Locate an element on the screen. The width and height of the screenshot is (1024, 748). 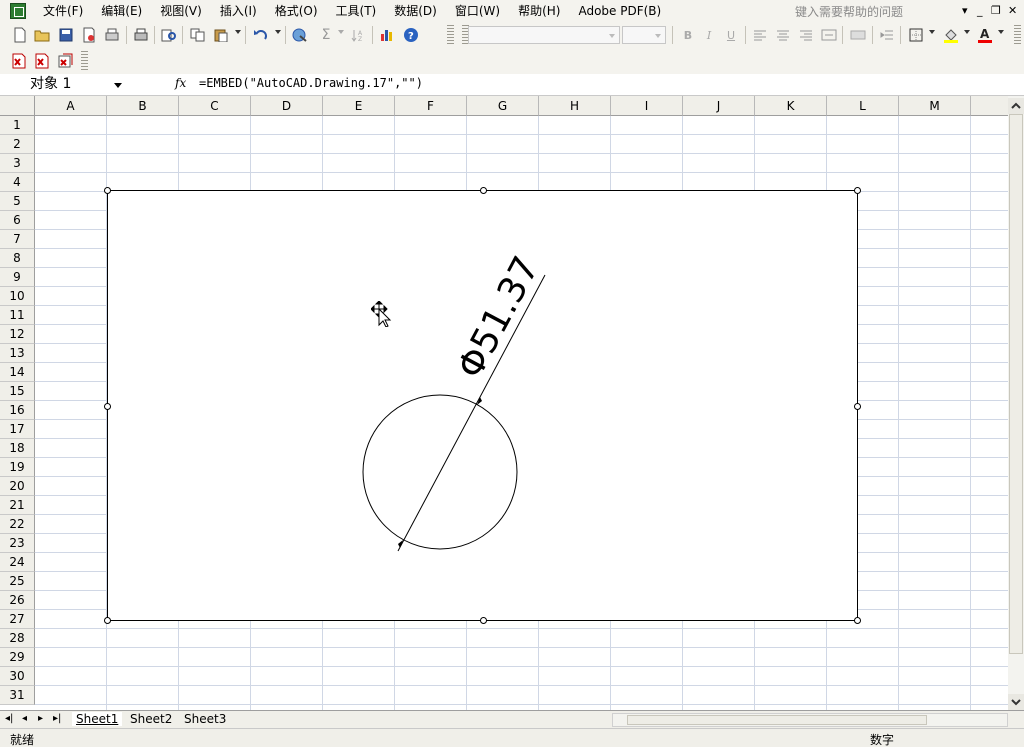
row-header: 15 is located at coordinates (17, 391).